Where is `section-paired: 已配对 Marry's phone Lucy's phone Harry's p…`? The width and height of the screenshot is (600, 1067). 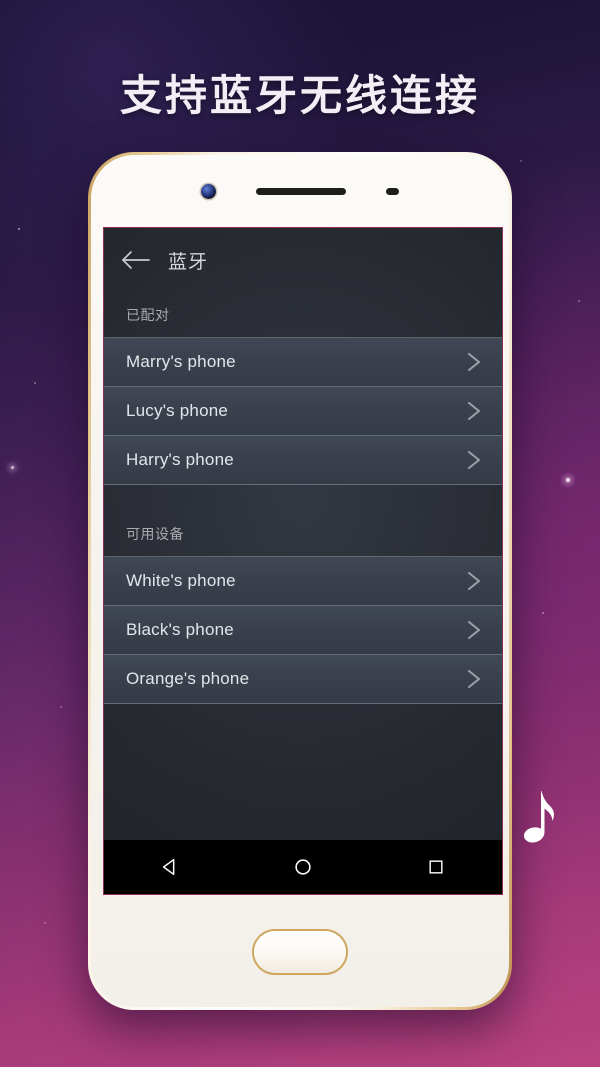 section-paired: 已配对 Marry's phone Lucy's phone Harry's p… is located at coordinates (303, 388).